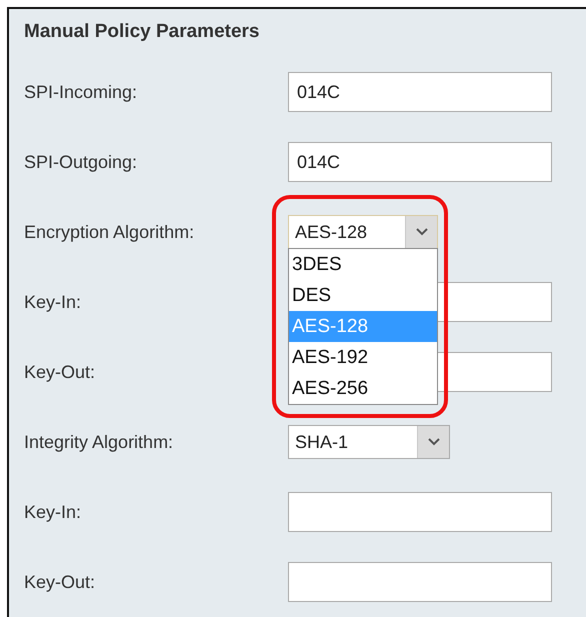 The width and height of the screenshot is (586, 617). Describe the element at coordinates (81, 162) in the screenshot. I see `field-label: SPI-Outgoing:` at that location.